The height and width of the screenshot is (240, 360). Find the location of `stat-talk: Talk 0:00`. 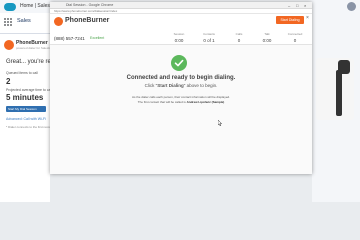

stat-talk: Talk 0:00 is located at coordinates (267, 37).